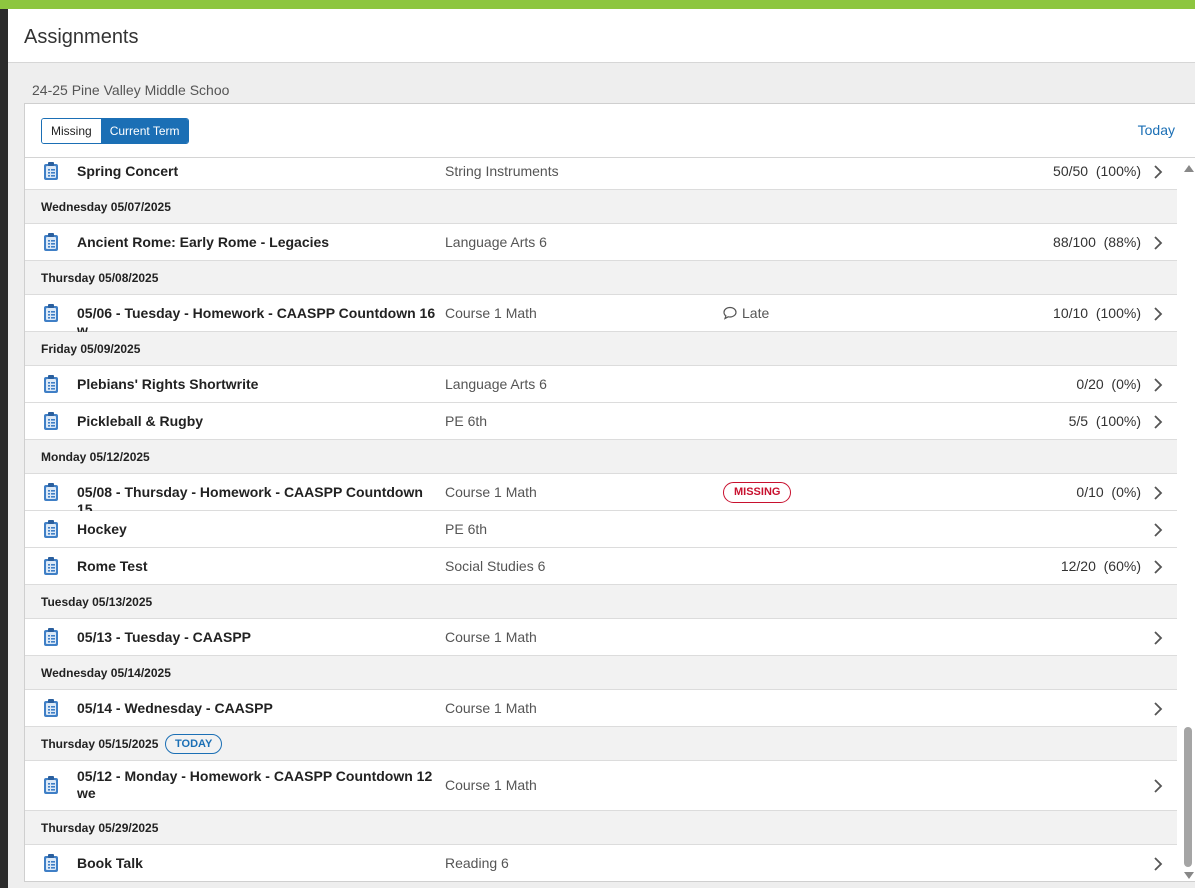 This screenshot has height=888, width=1195. Describe the element at coordinates (106, 673) in the screenshot. I see `date-label: Wednesday 05/14/2025` at that location.